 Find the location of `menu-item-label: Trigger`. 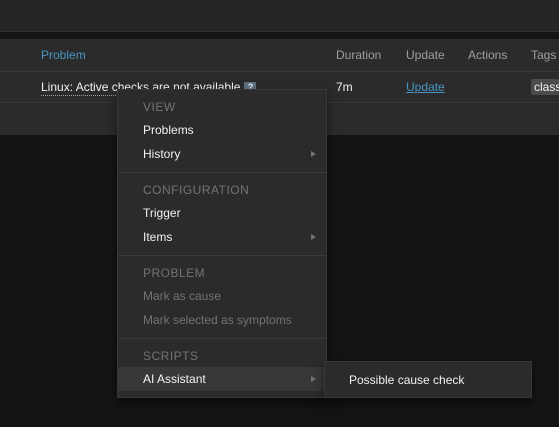

menu-item-label: Trigger is located at coordinates (162, 213).